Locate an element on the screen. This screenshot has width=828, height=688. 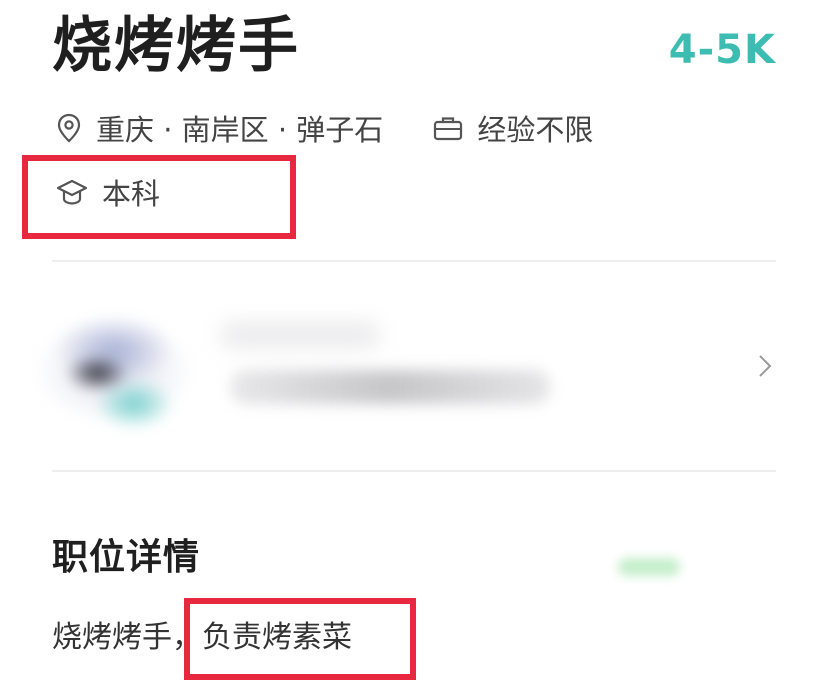
briefcase-icon is located at coordinates (448, 128).